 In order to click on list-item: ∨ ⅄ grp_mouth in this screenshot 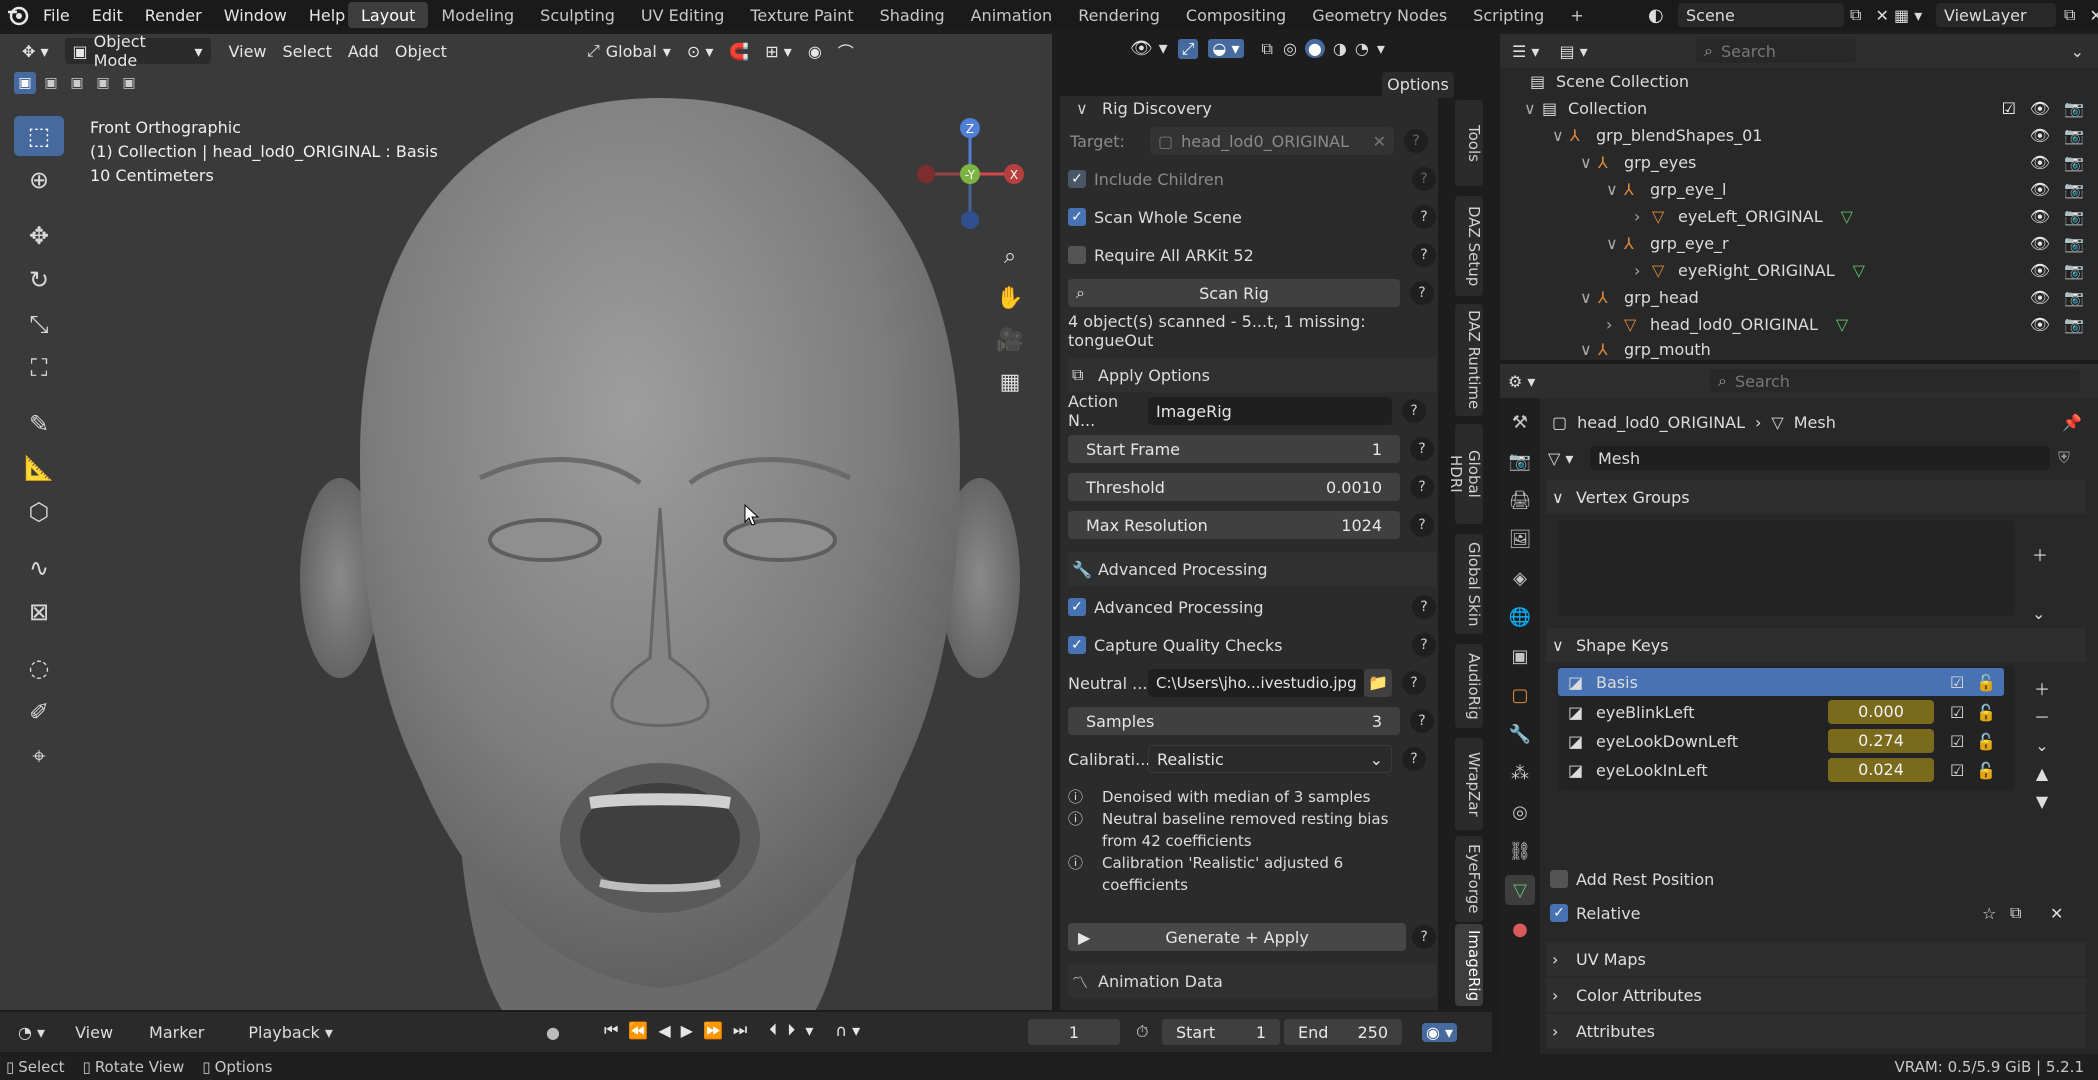, I will do `click(1799, 349)`.